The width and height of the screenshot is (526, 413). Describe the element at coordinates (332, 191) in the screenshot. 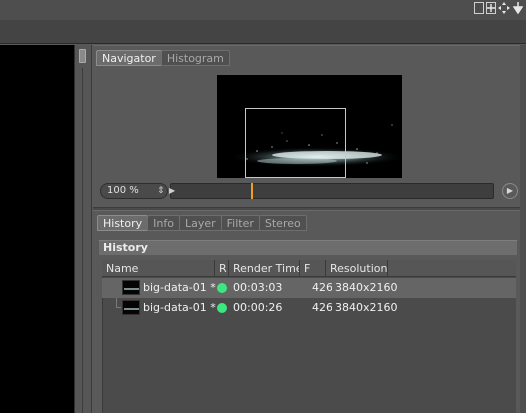

I see `zoom-slider` at that location.